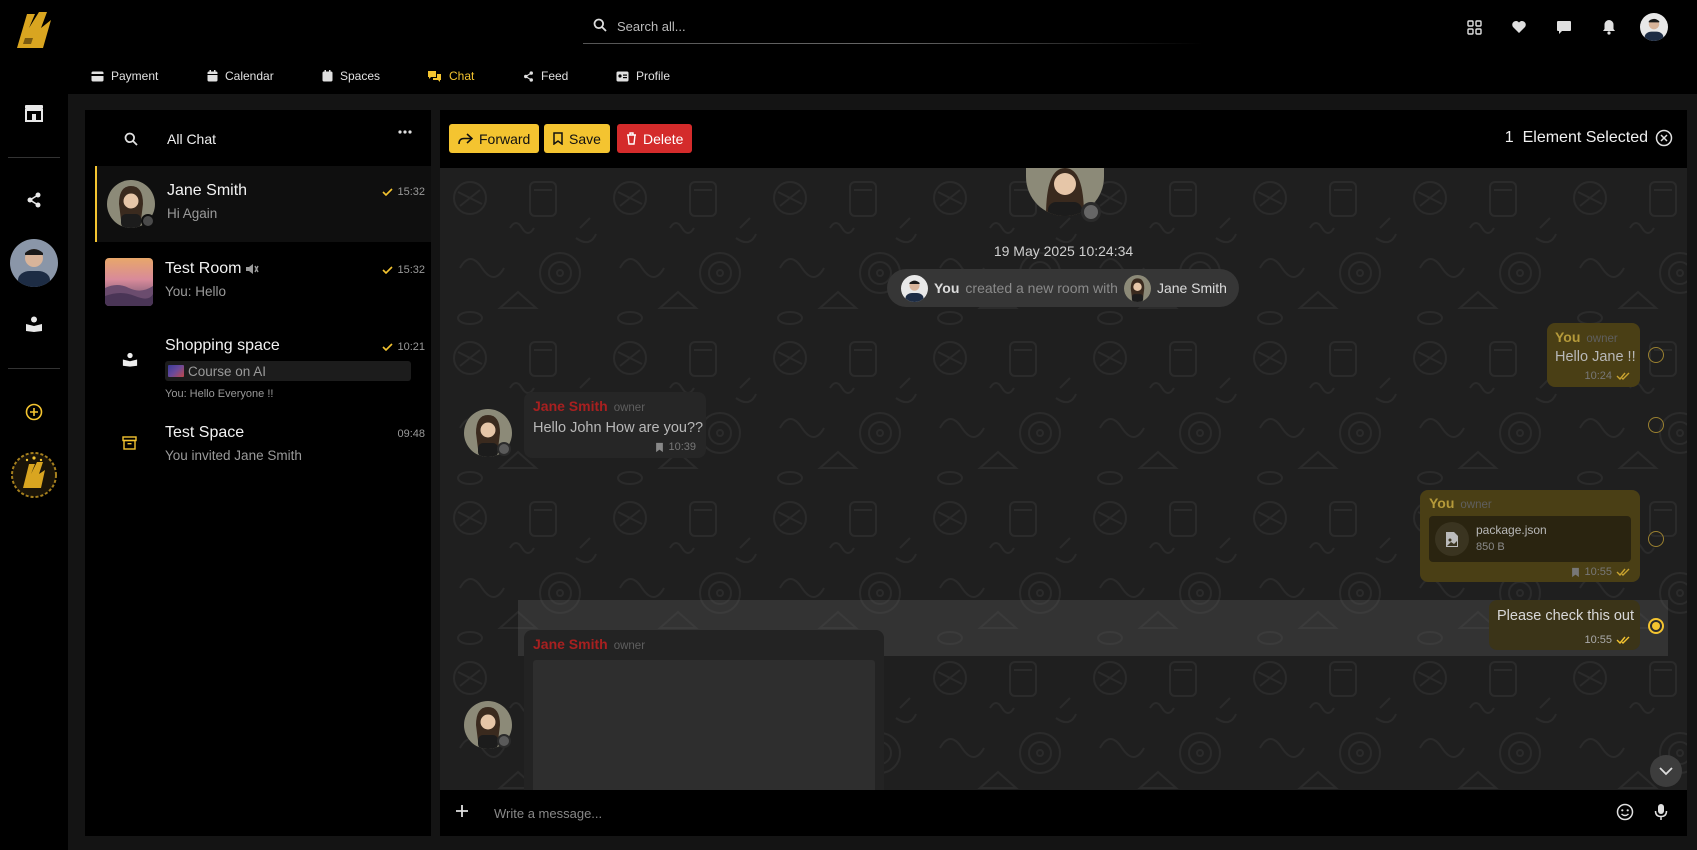 The image size is (1697, 850). Describe the element at coordinates (405, 132) in the screenshot. I see `more-options-icon` at that location.